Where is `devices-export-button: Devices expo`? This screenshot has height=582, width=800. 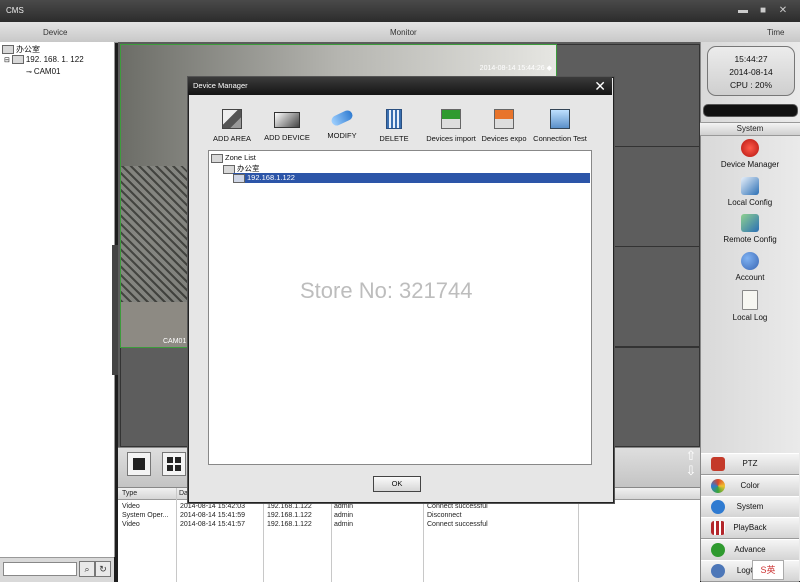 devices-export-button: Devices expo is located at coordinates (504, 128).